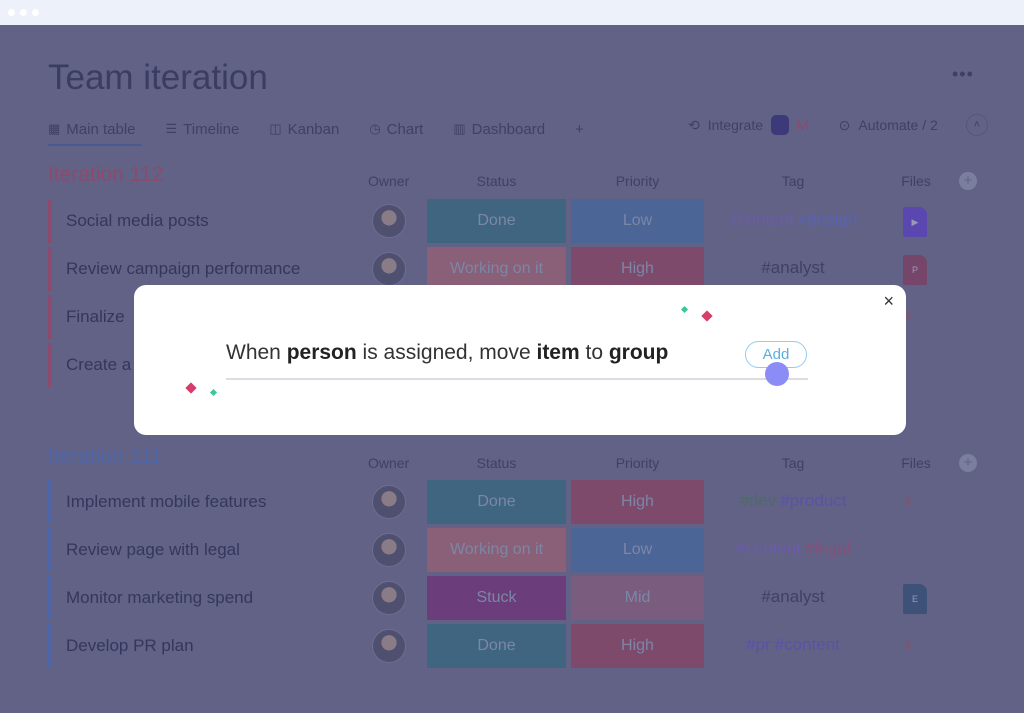  What do you see at coordinates (446, 352) in the screenshot?
I see `recipe-text: is assigned, move` at bounding box center [446, 352].